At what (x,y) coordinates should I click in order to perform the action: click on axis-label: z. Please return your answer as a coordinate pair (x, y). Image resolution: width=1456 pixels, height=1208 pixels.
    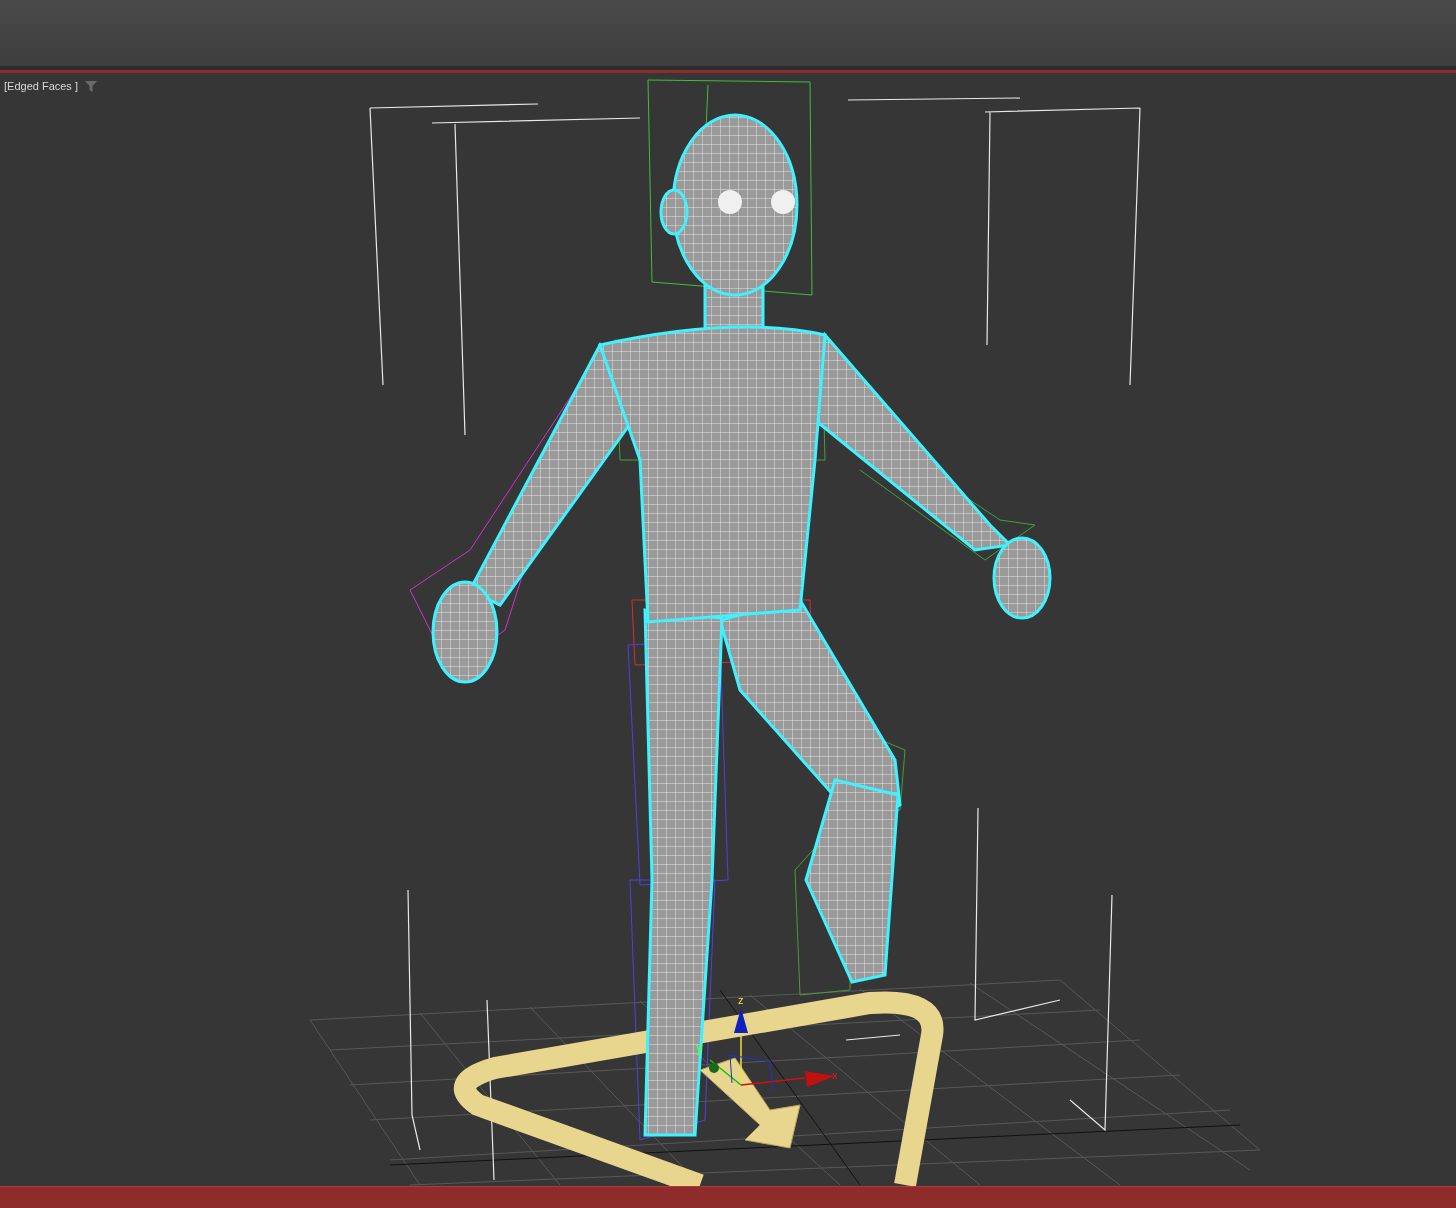
    Looking at the image, I should click on (741, 999).